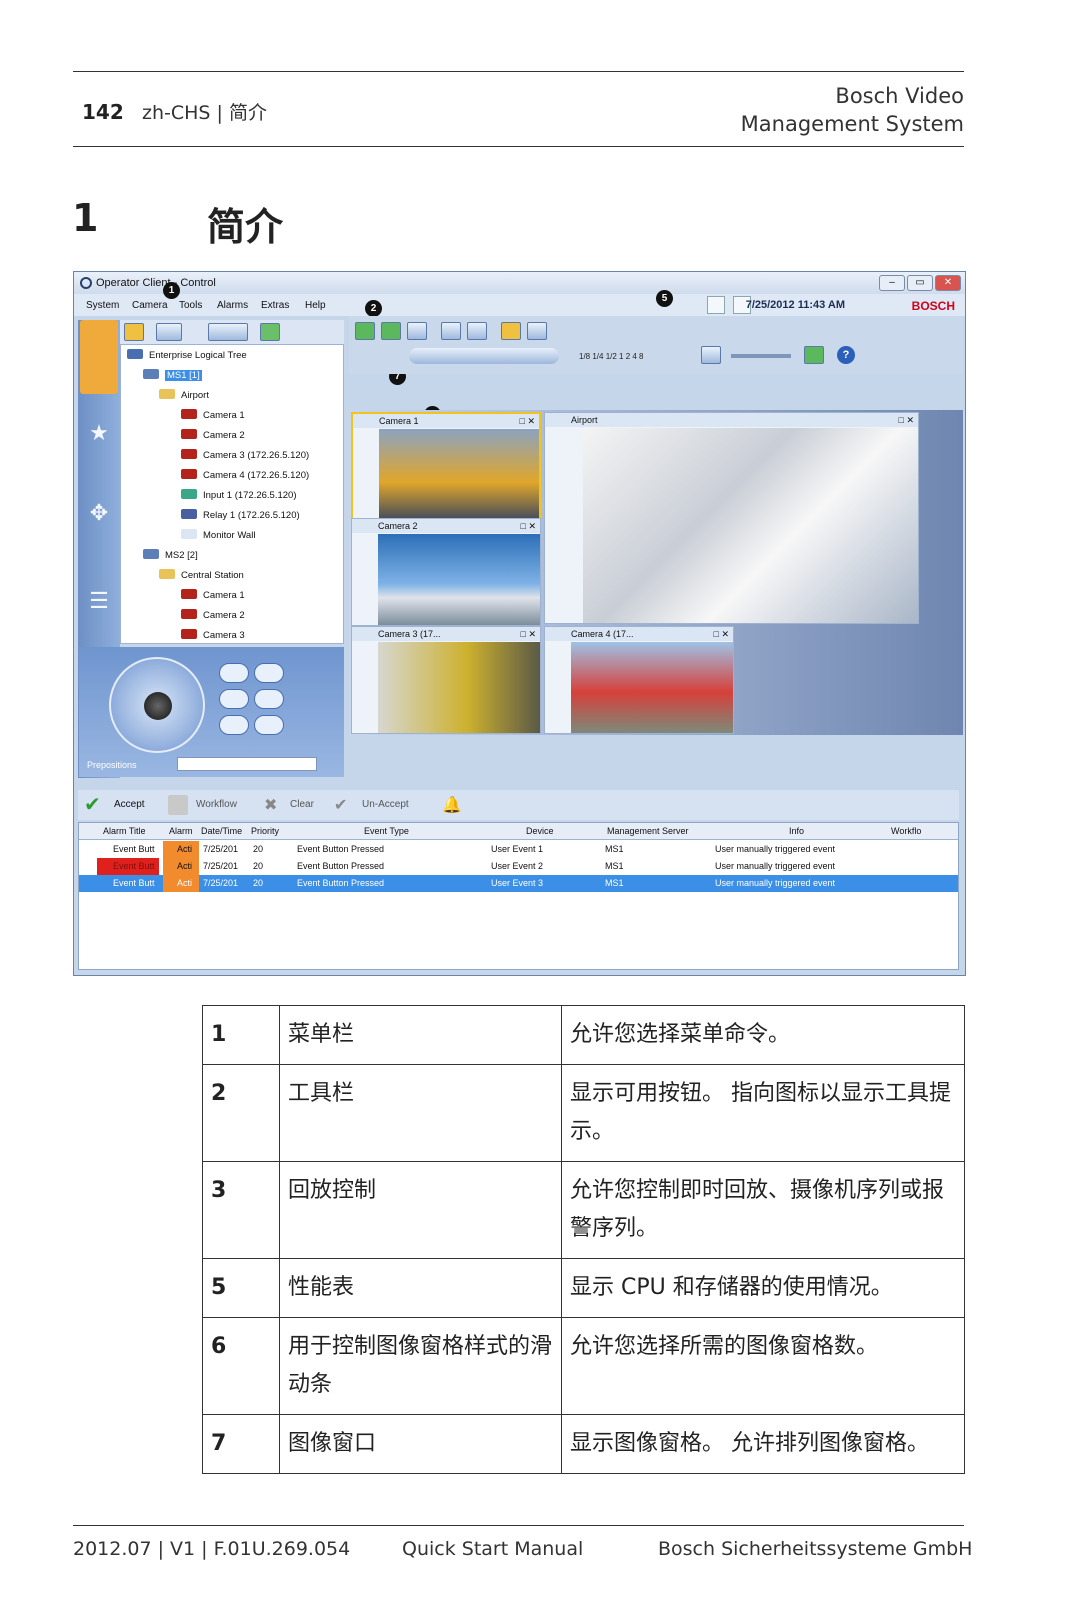  What do you see at coordinates (224, 615) in the screenshot?
I see `tree-label: Camera 2` at bounding box center [224, 615].